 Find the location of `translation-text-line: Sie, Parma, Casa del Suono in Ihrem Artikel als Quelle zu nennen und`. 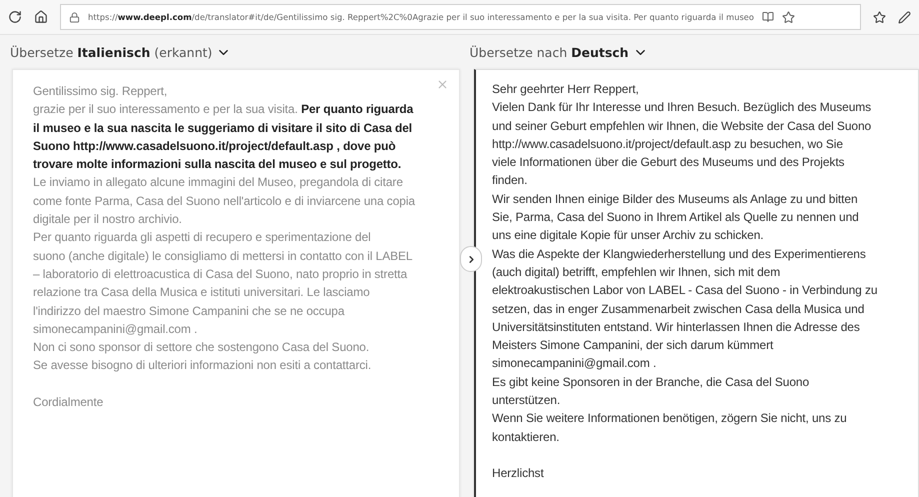

translation-text-line: Sie, Parma, Casa del Suono in Ihrem Artikel als Quelle zu nennen und is located at coordinates (676, 217).